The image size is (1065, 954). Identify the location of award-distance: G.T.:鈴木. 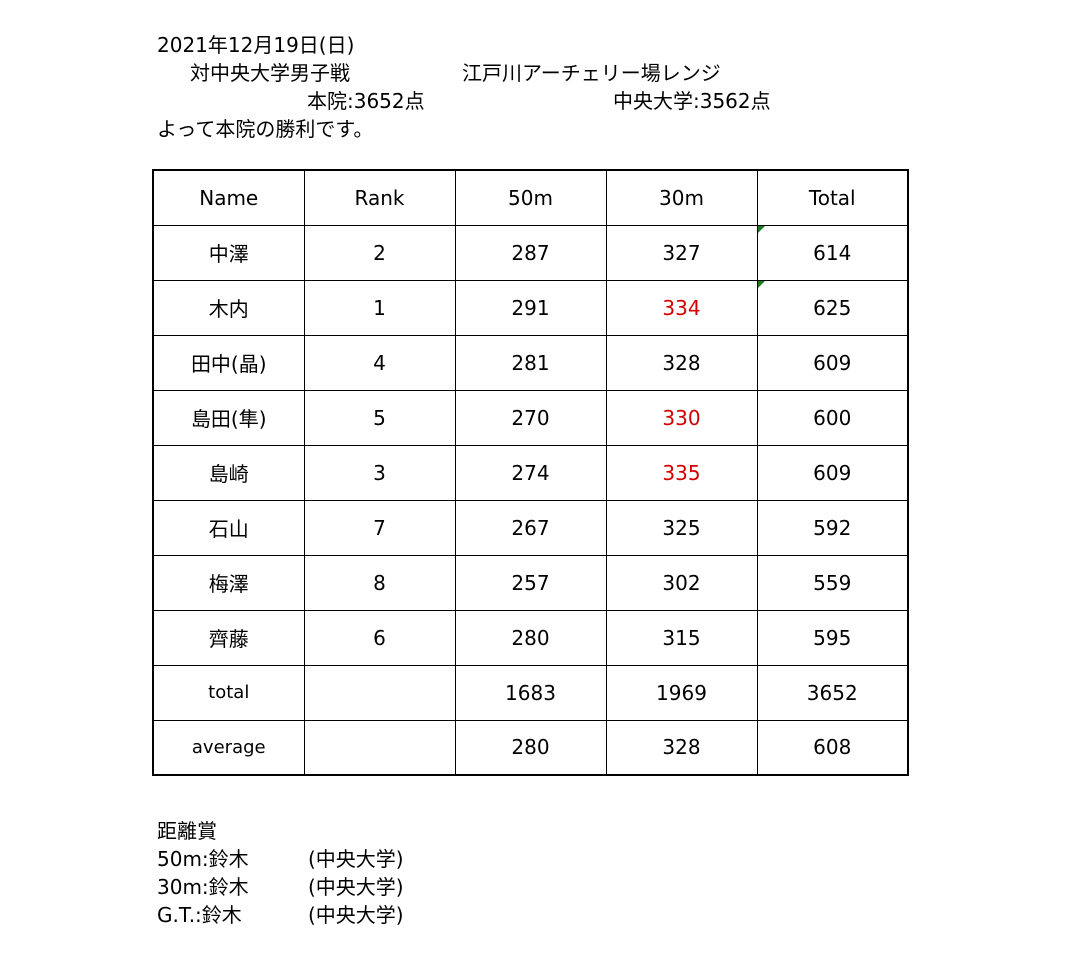
(199, 915).